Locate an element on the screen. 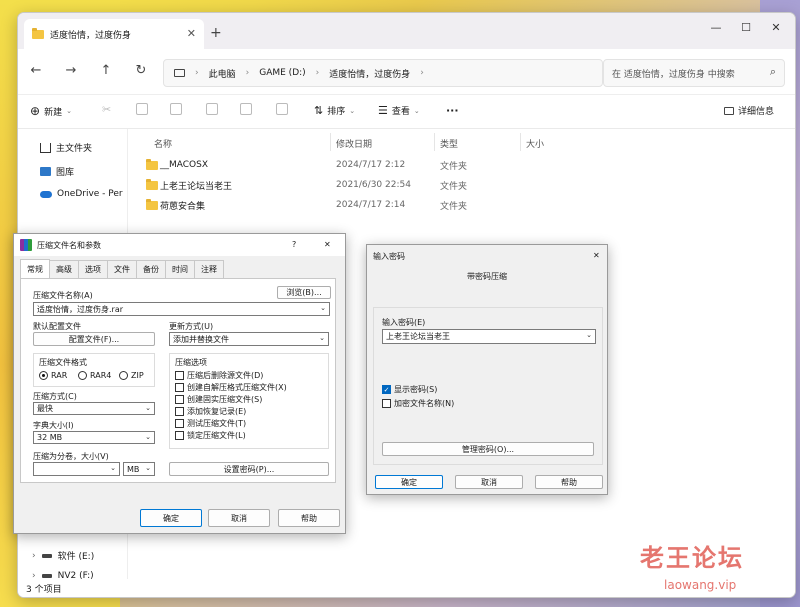  method-select: 最快 ⌄ is located at coordinates (94, 408).